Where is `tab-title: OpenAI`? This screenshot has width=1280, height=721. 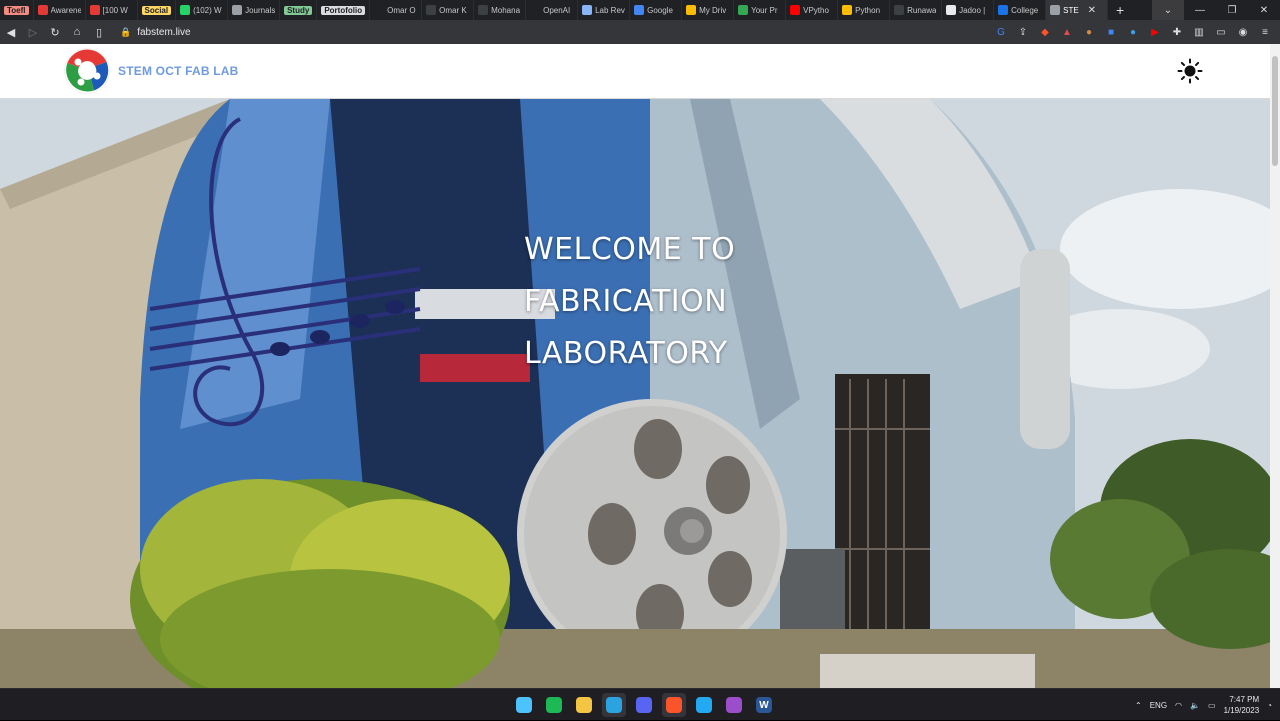 tab-title: OpenAI is located at coordinates (557, 10).